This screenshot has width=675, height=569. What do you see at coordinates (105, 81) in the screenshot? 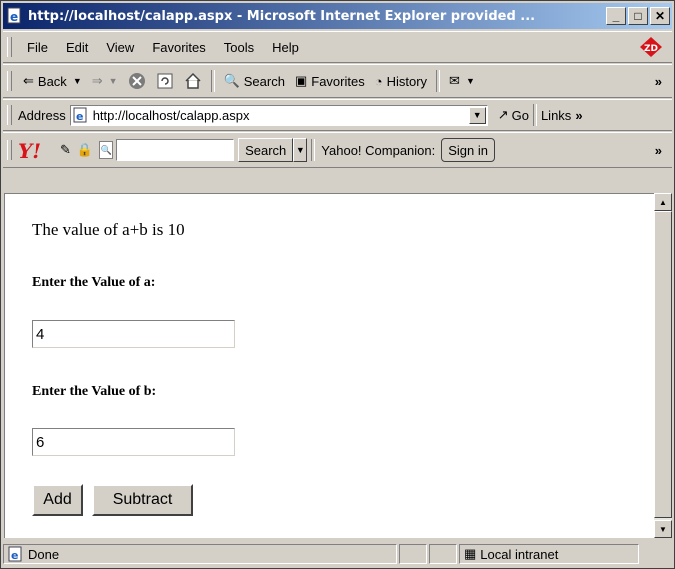
I see `forward-button: ⇒ ▼` at bounding box center [105, 81].